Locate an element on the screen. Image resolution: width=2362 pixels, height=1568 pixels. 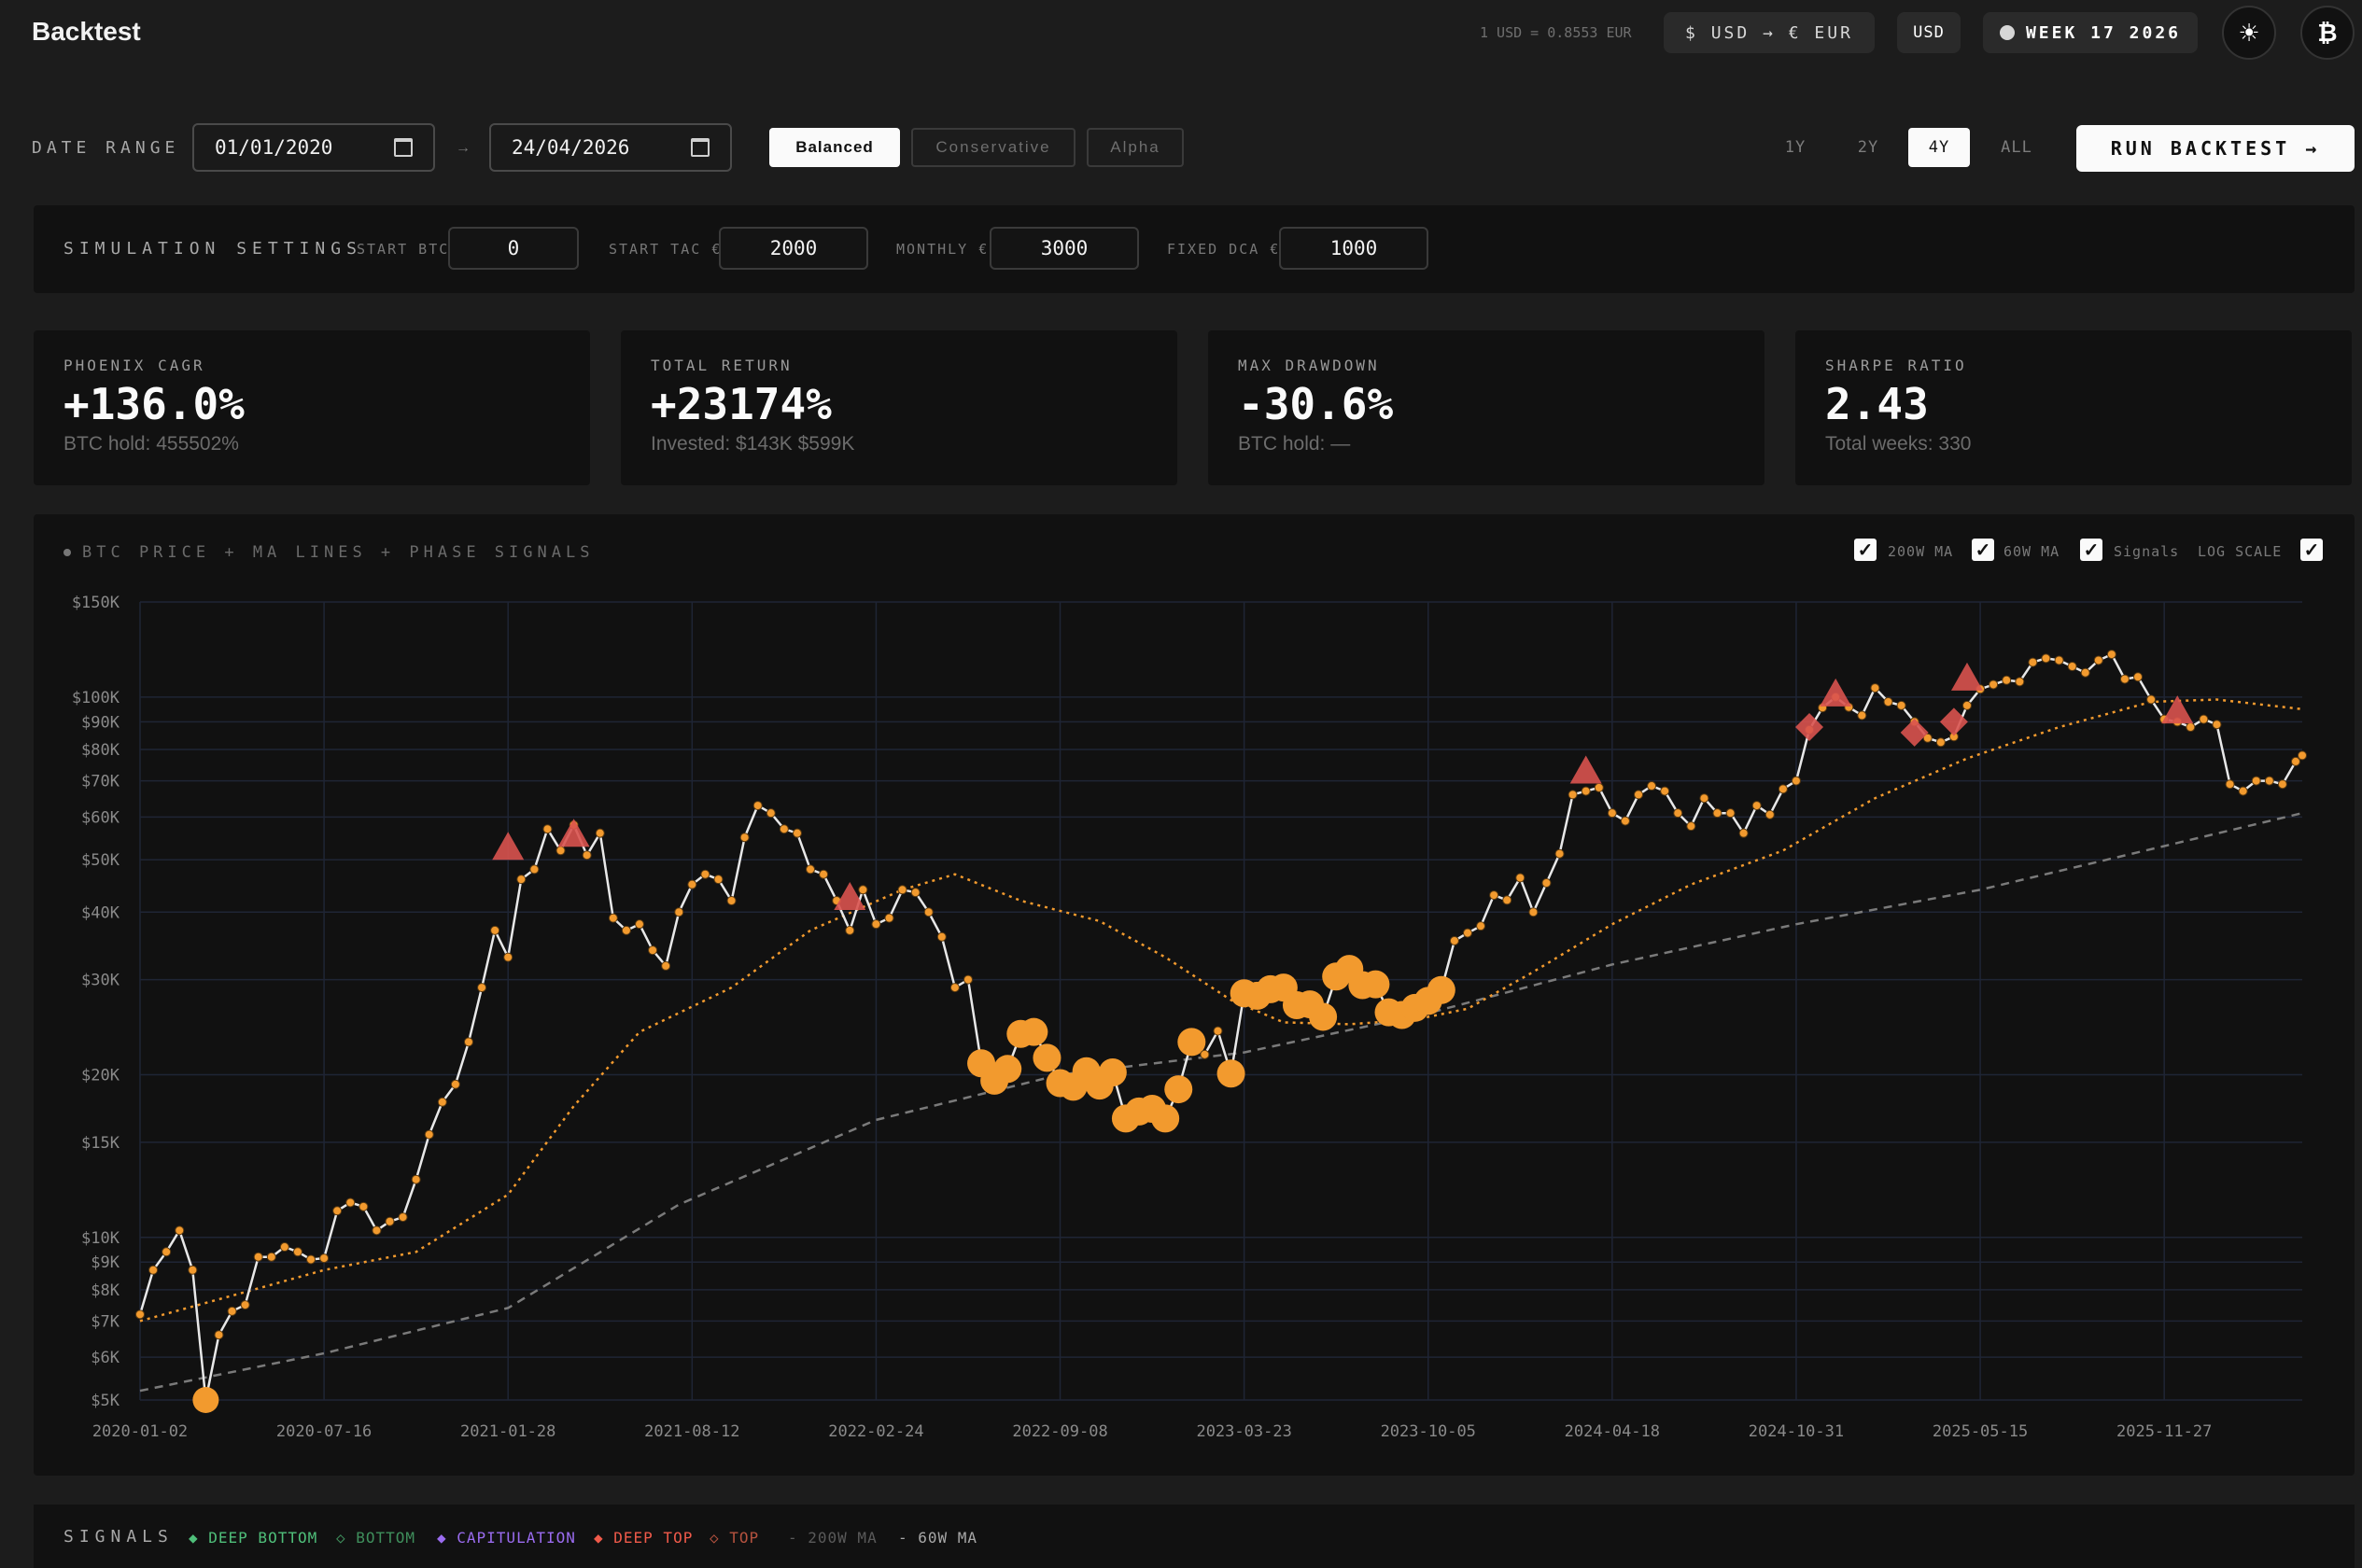
y-tick-label: $150K is located at coordinates (96, 603).